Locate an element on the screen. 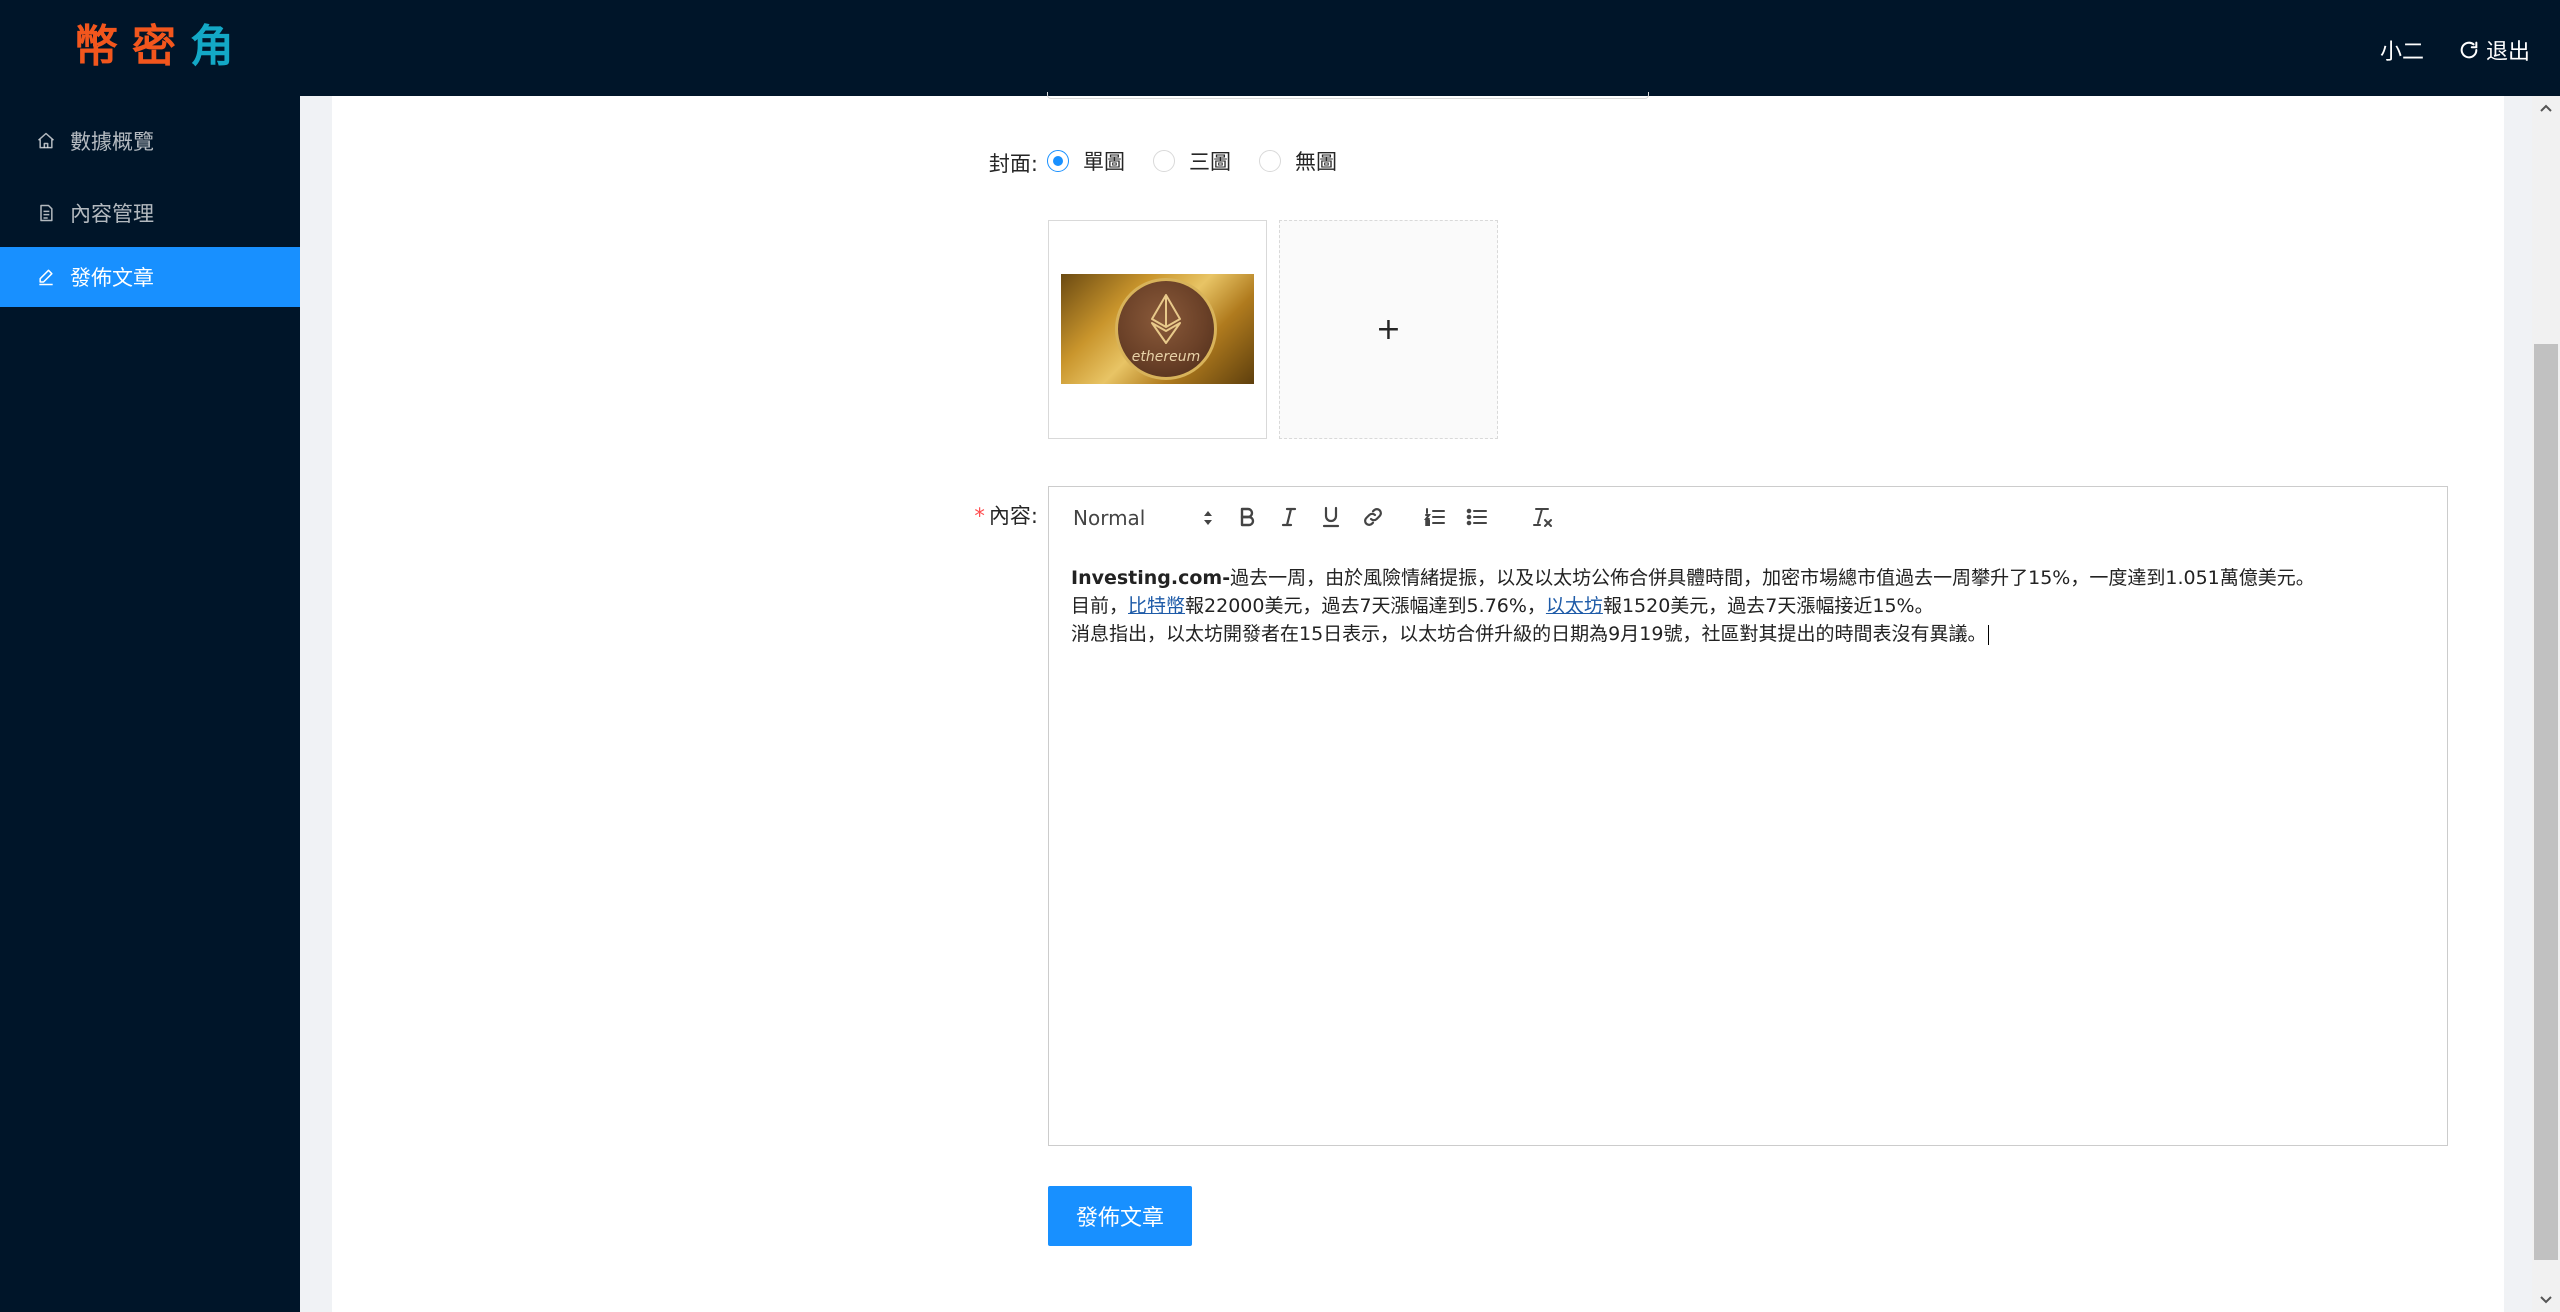  sidebar-item-overview: 數據概覽 is located at coordinates (150, 141).